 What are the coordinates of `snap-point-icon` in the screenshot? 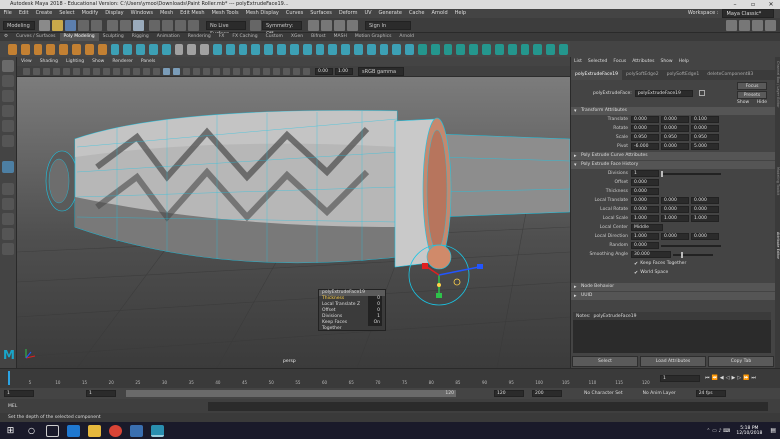 It's located at (180, 25).